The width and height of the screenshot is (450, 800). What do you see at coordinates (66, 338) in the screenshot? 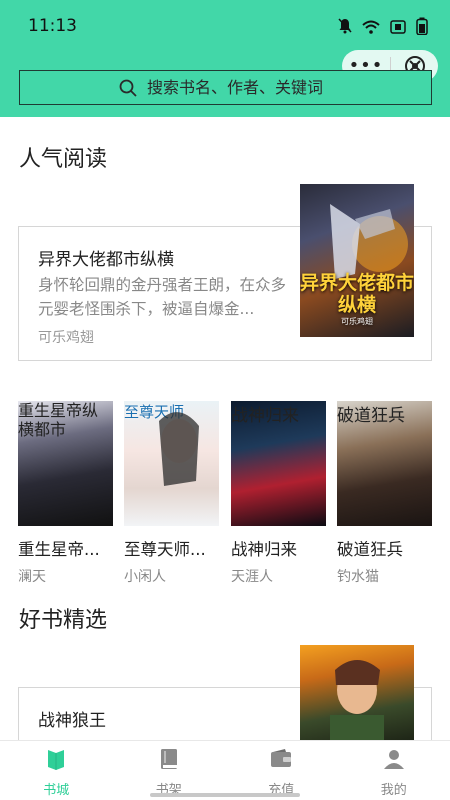
I see `featured-book-author: 可乐鸡翅` at bounding box center [66, 338].